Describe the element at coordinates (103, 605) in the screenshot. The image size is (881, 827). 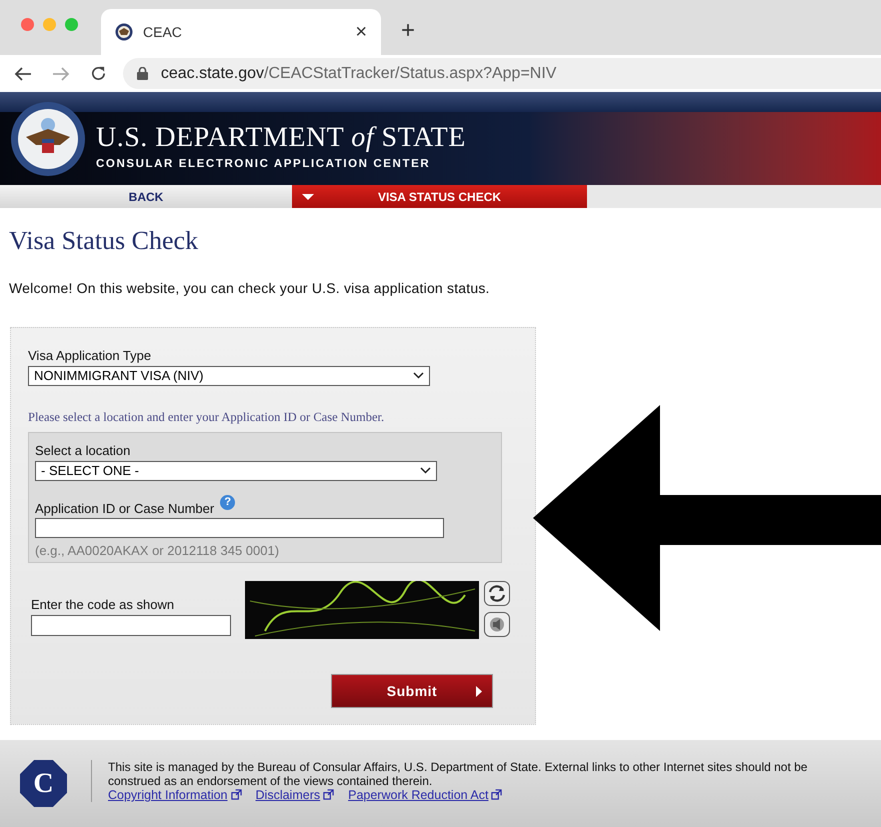
I see `field-label: Enter the code as shown` at that location.